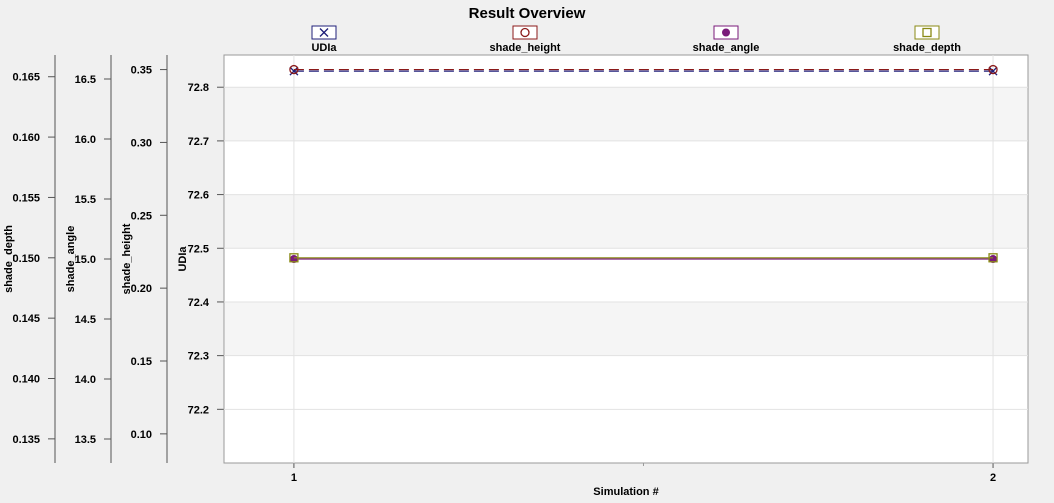 The width and height of the screenshot is (1054, 503). What do you see at coordinates (26, 198) in the screenshot?
I see `shade-depth-tick-label: 0.155` at bounding box center [26, 198].